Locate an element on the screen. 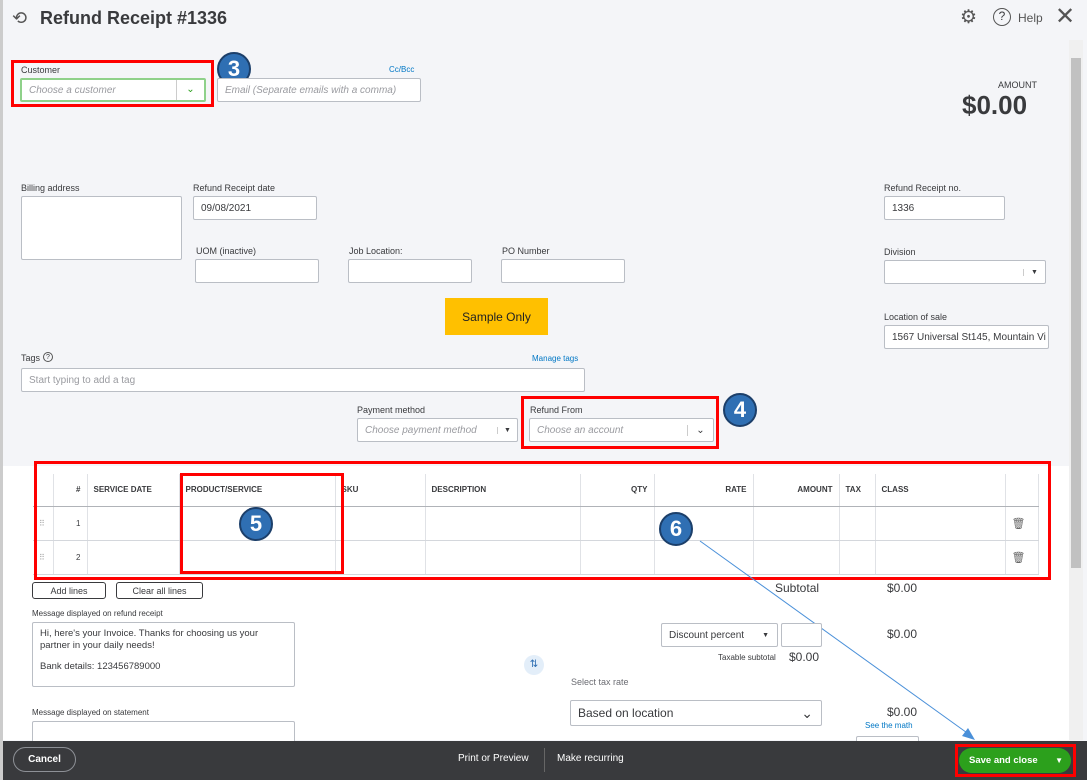 This screenshot has width=1087, height=780. discount-type-select: Discount percent ▼ is located at coordinates (719, 635).